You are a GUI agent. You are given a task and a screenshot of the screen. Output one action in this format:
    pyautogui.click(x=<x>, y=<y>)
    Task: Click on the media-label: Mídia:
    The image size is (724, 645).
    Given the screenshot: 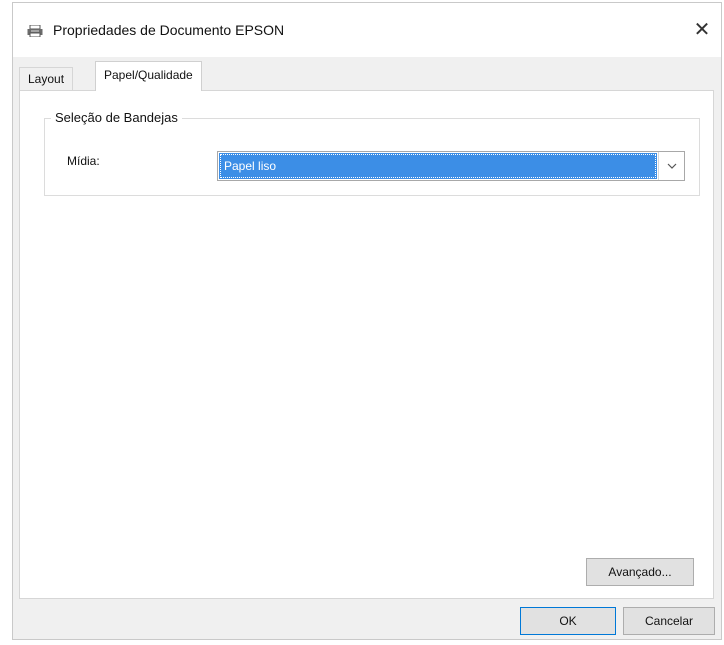 What is the action you would take?
    pyautogui.click(x=83, y=161)
    